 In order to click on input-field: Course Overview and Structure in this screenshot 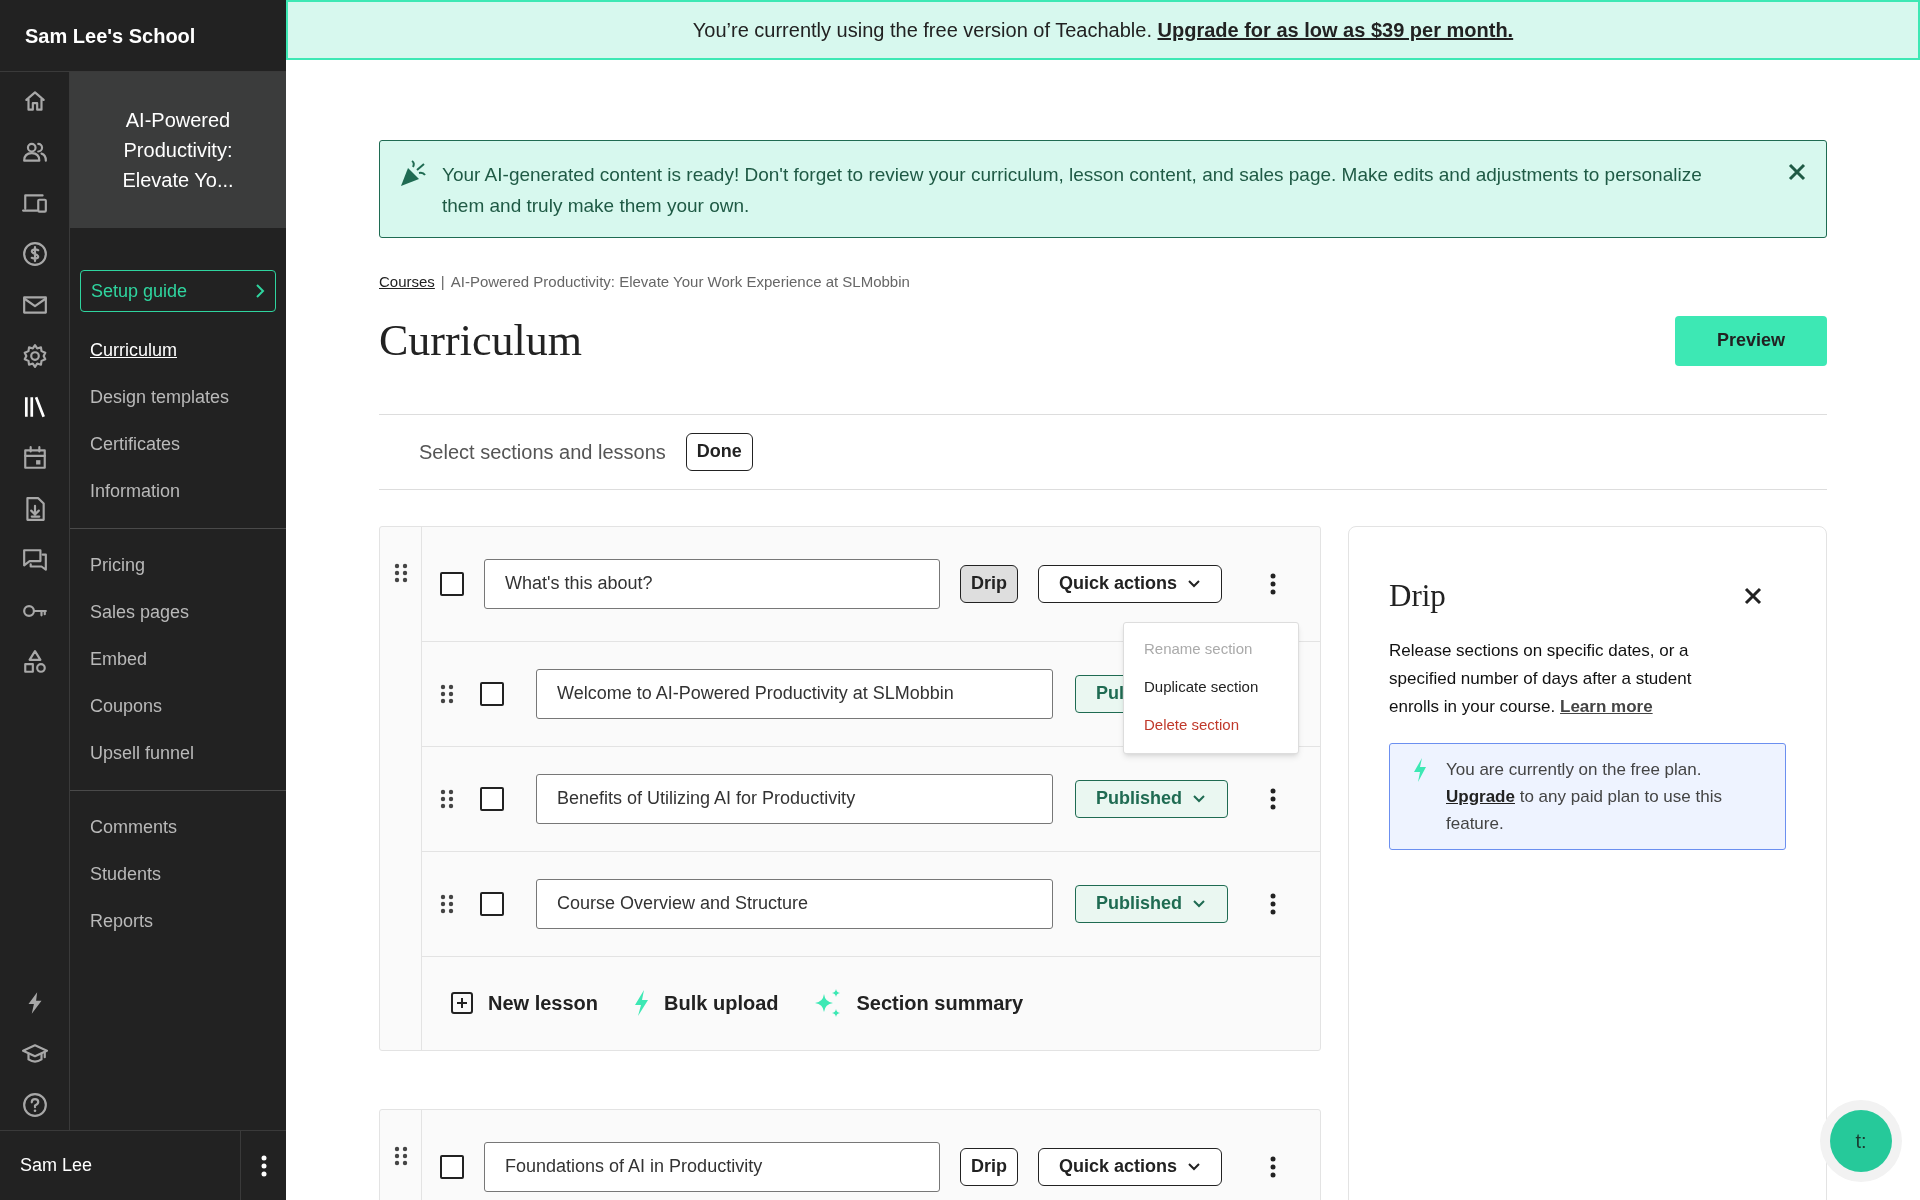, I will do `click(794, 903)`.